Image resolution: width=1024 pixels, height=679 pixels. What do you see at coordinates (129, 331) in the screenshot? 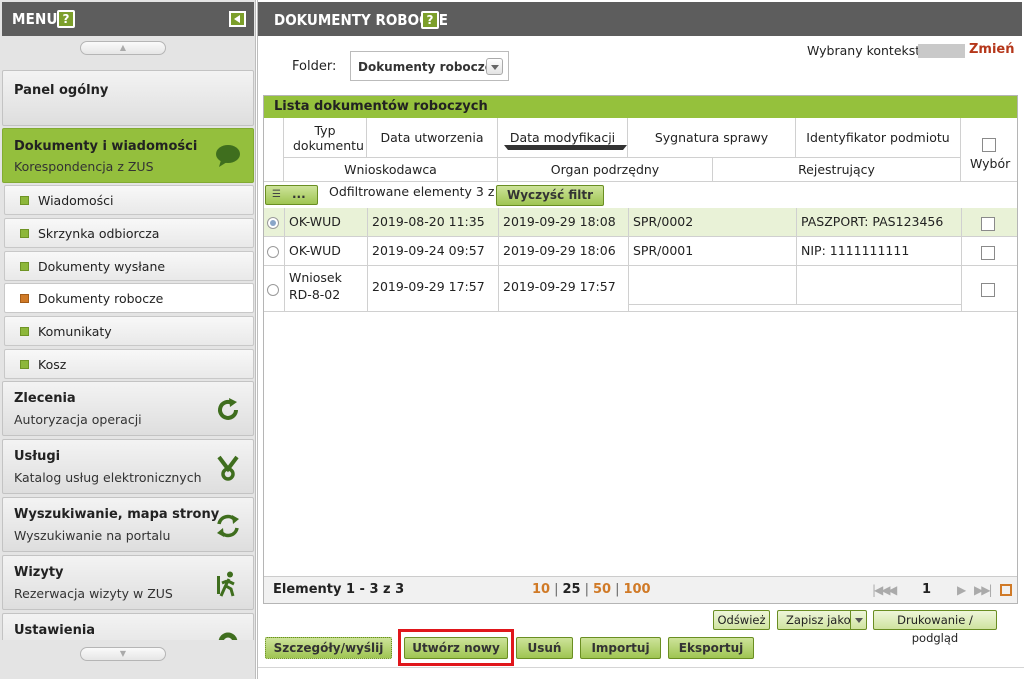
I see `sidebar-item-komunikaty: Komunikaty` at bounding box center [129, 331].